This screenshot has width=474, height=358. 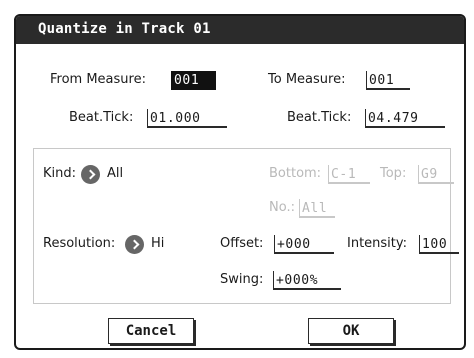 What do you see at coordinates (307, 79) in the screenshot?
I see `to-measure-label: To Measure:` at bounding box center [307, 79].